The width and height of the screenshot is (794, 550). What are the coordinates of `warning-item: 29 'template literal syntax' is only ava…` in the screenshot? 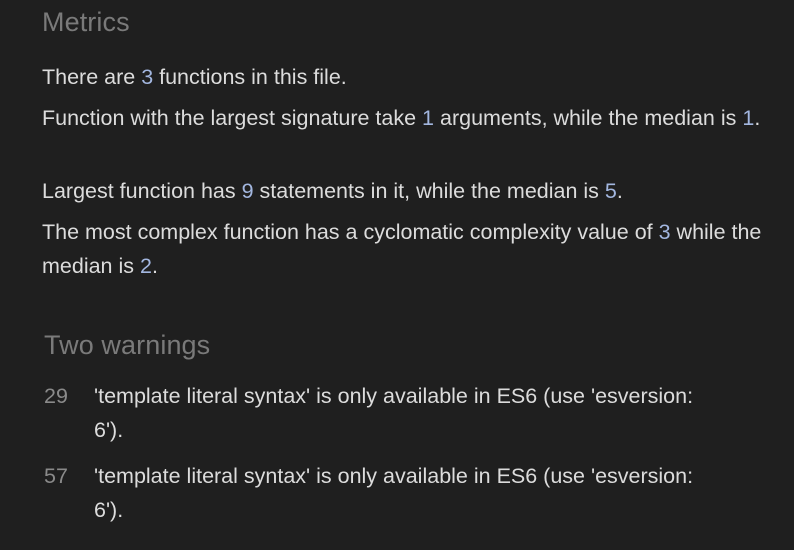 It's located at (394, 413).